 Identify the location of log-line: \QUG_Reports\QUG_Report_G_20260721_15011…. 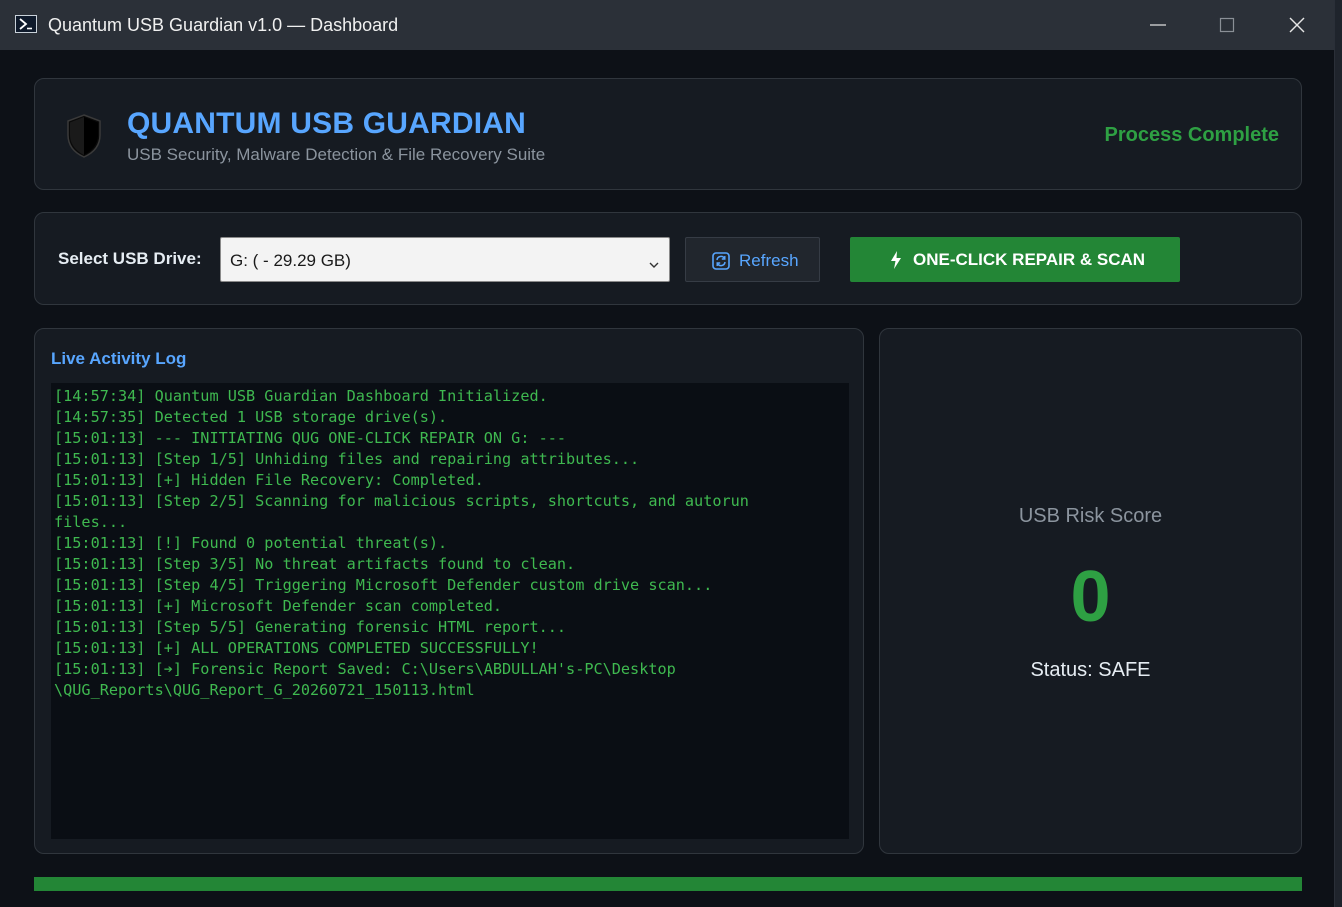
(264, 690).